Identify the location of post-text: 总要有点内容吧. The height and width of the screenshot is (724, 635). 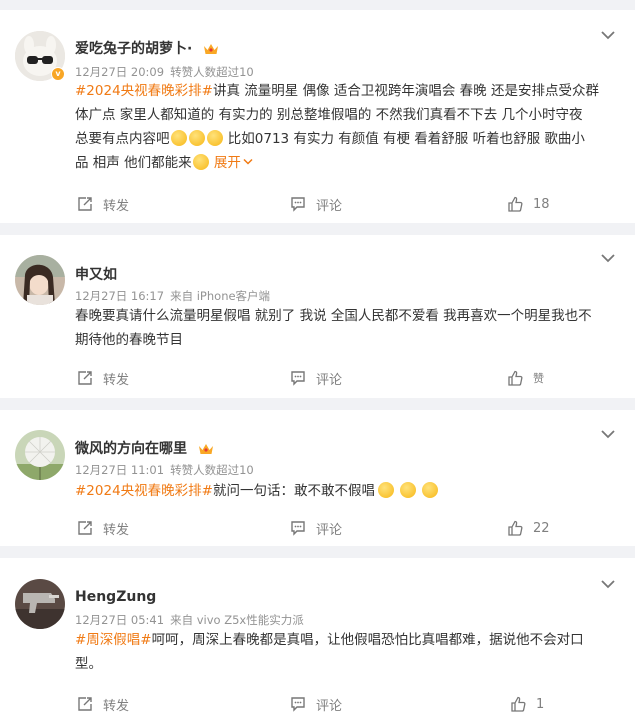
(122, 139).